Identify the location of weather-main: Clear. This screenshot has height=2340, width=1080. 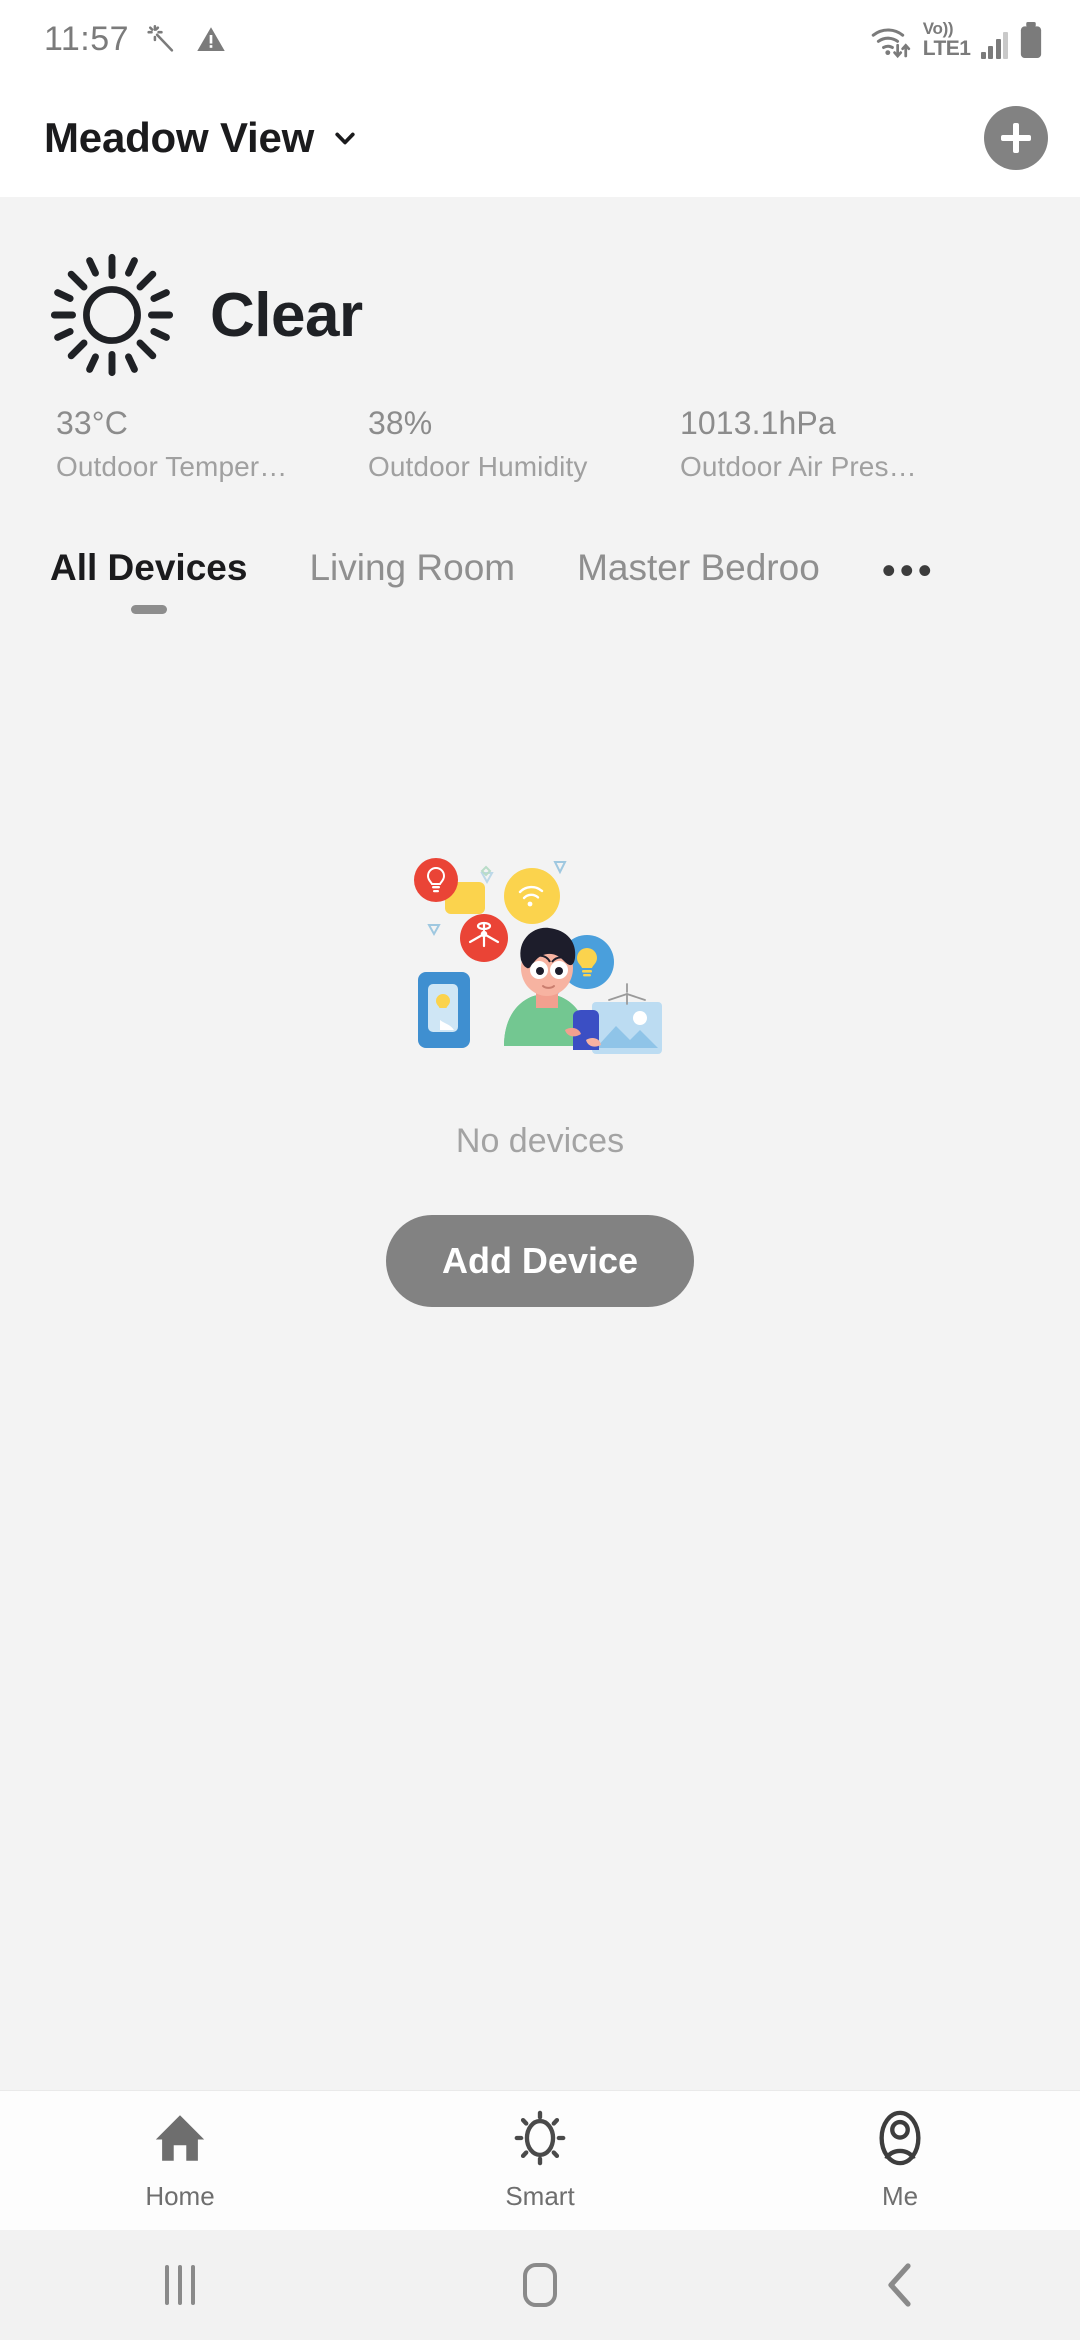
(540, 315).